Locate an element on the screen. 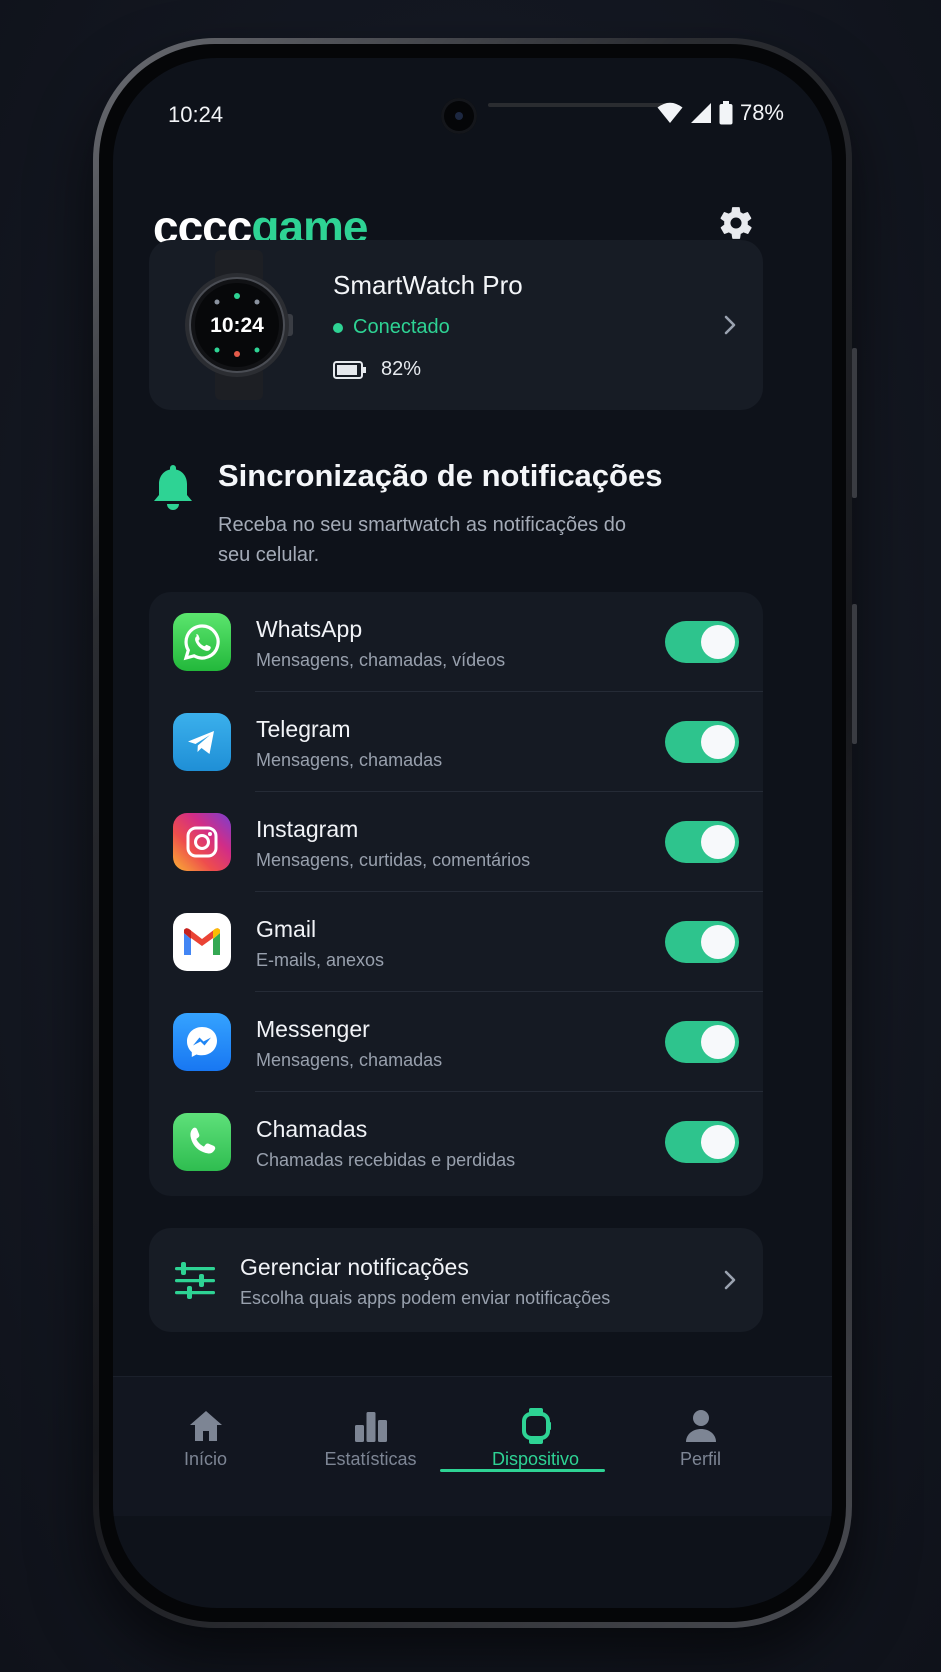 The image size is (941, 1672). nav-item-stats: Estatísticas is located at coordinates (370, 1427).